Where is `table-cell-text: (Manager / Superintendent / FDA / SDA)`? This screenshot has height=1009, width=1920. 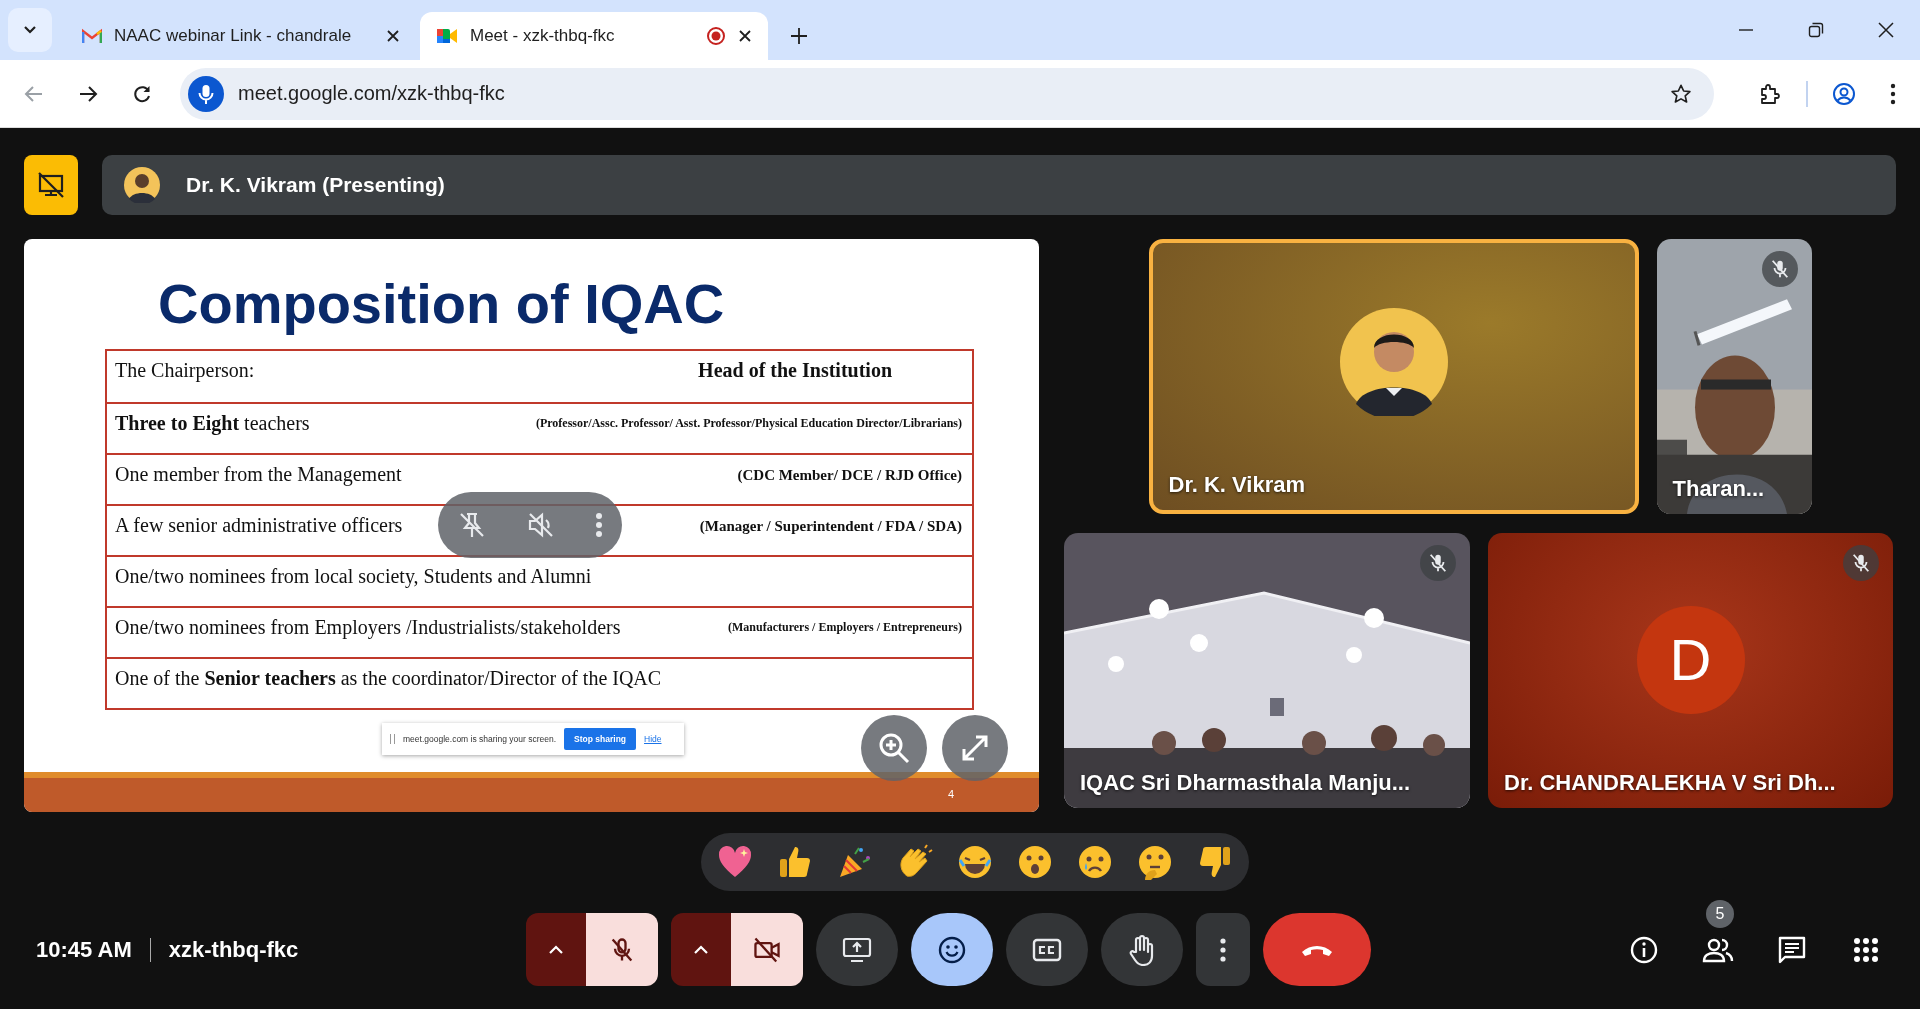 table-cell-text: (Manager / Superintendent / FDA / SDA) is located at coordinates (830, 525).